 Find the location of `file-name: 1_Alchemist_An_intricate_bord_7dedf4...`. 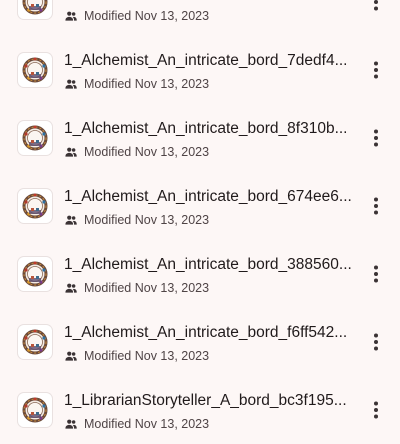

file-name: 1_Alchemist_An_intricate_bord_7dedf4... is located at coordinates (206, 60).